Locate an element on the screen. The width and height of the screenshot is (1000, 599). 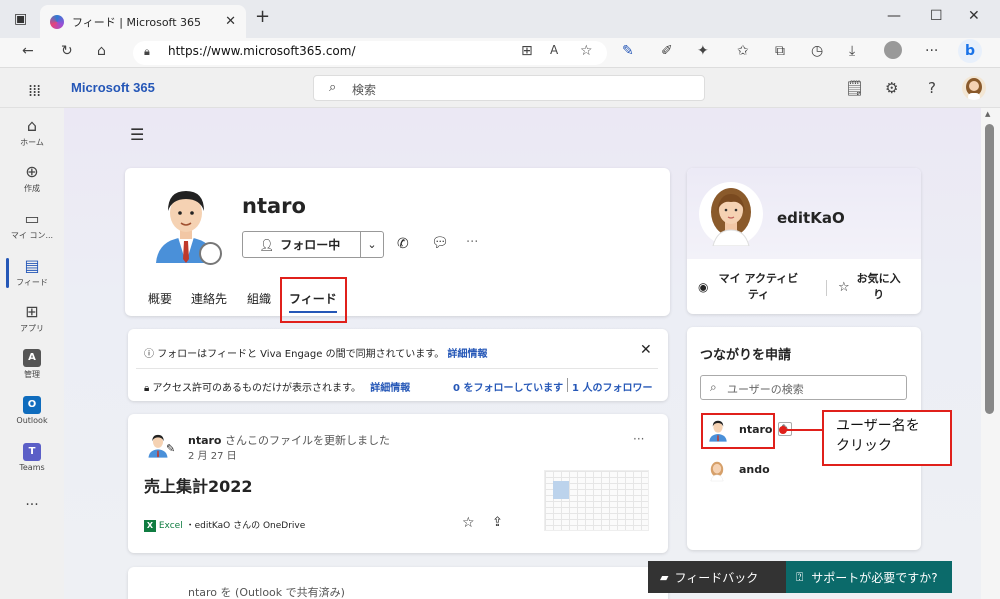
user-ando: ando is located at coordinates (754, 469).